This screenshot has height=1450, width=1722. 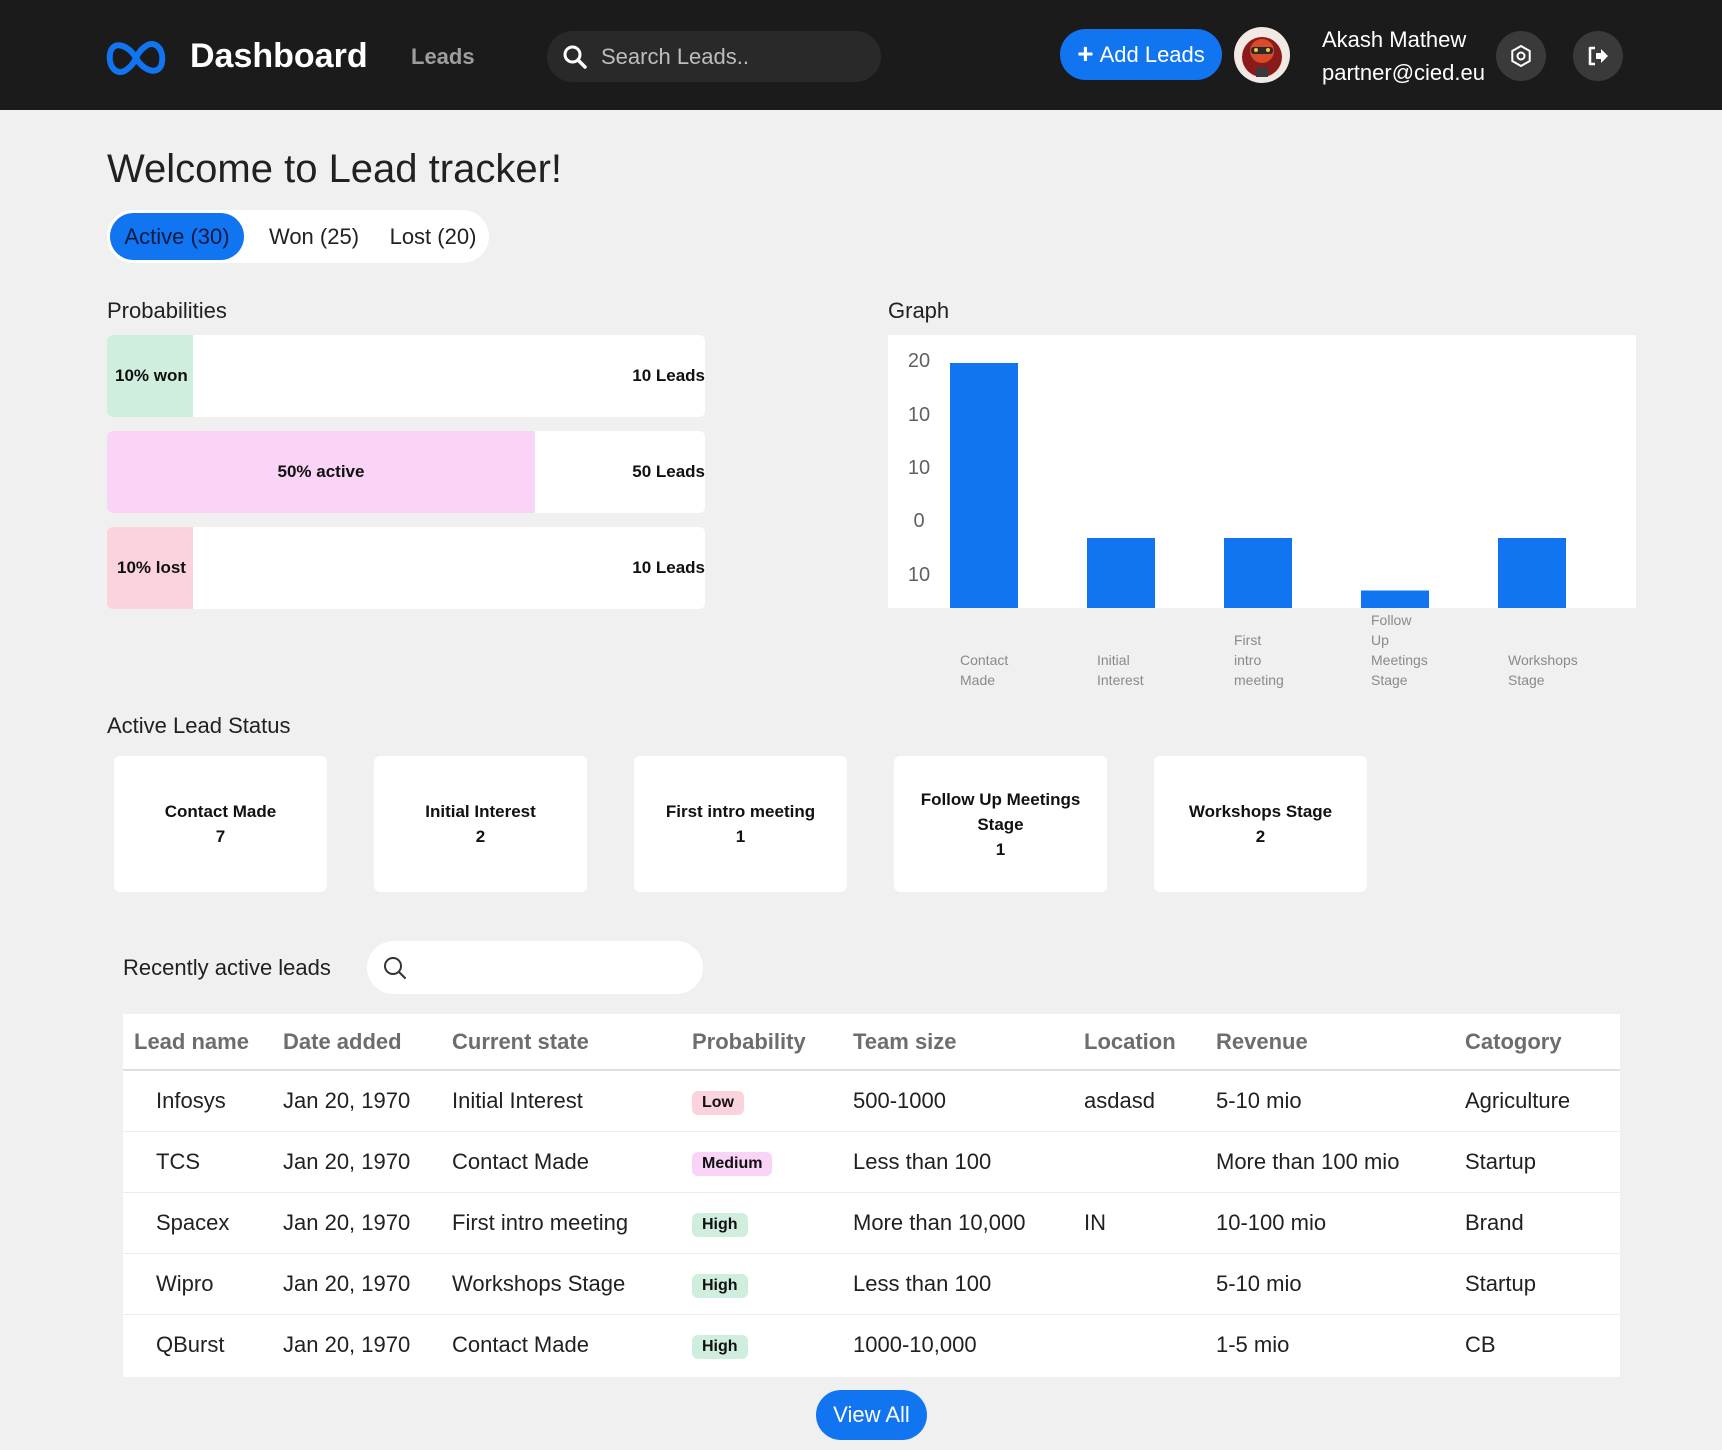 I want to click on cell-probability: Medium, so click(x=772, y=1162).